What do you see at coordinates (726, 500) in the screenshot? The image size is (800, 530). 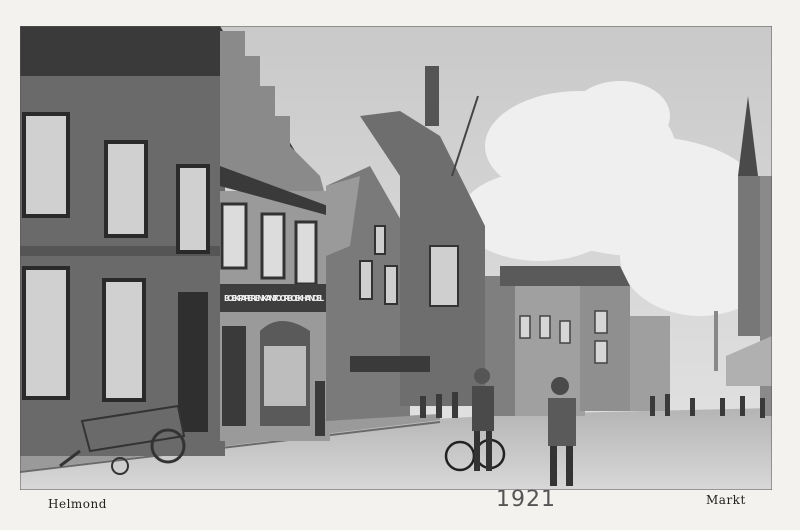 I see `place-caption: Markt` at bounding box center [726, 500].